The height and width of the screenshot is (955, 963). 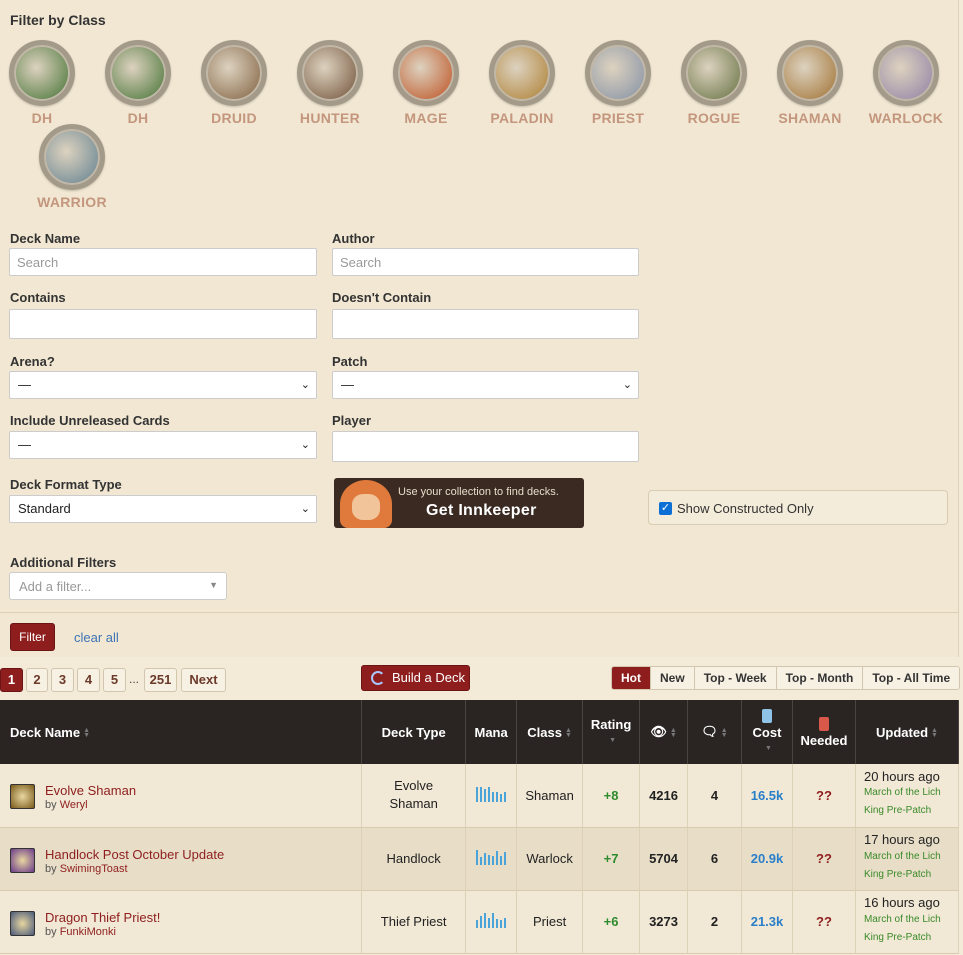 What do you see at coordinates (11, 680) in the screenshot?
I see `page-1-button: 1` at bounding box center [11, 680].